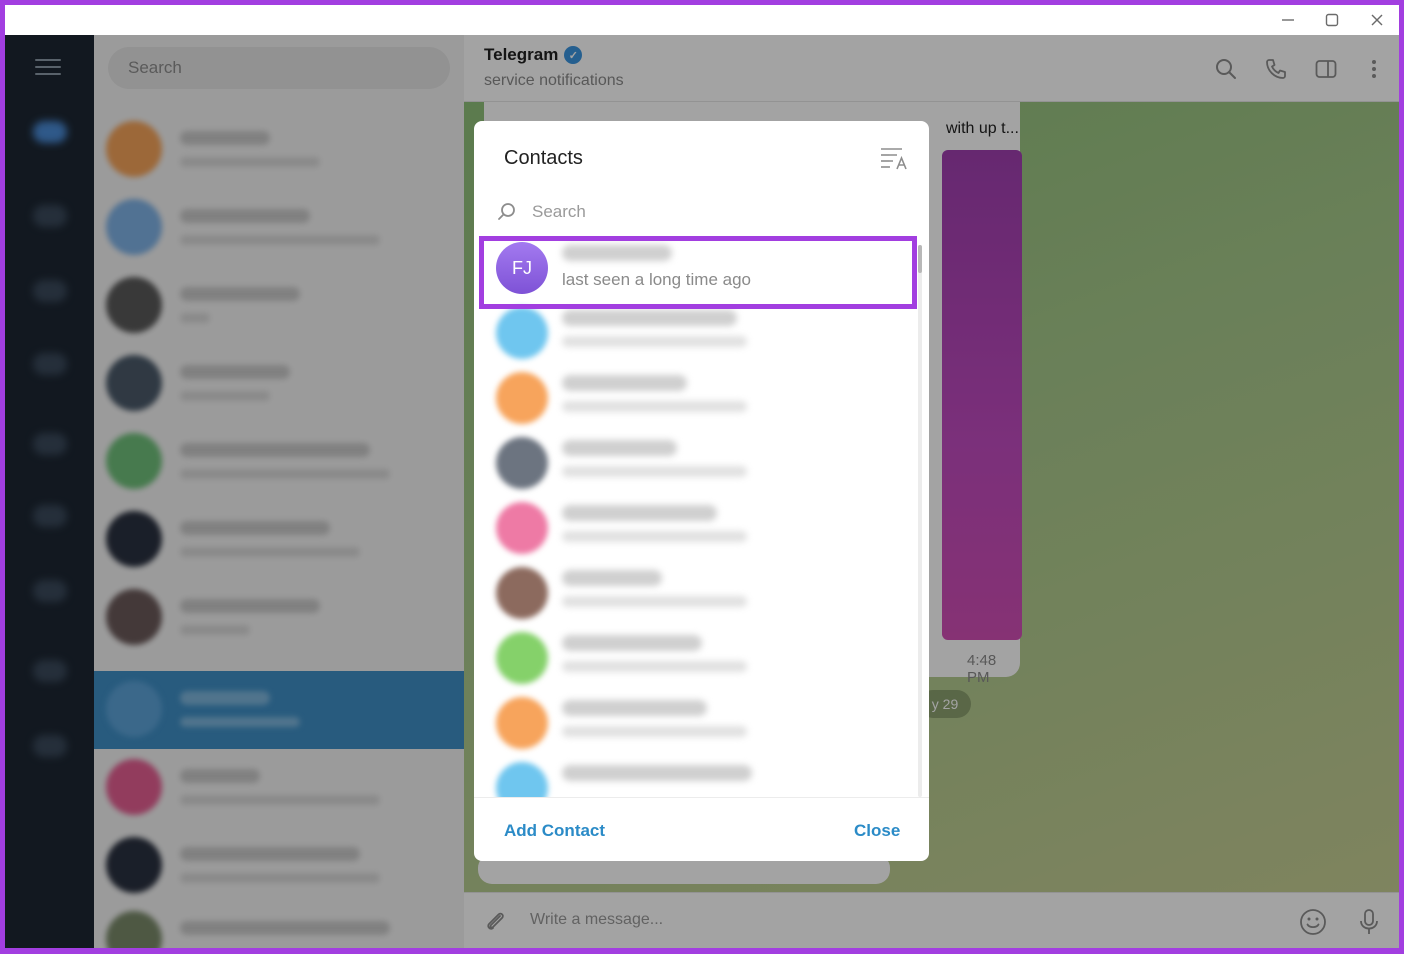 The width and height of the screenshot is (1404, 954). Describe the element at coordinates (554, 831) in the screenshot. I see `add-contact-button: Add Contact` at that location.